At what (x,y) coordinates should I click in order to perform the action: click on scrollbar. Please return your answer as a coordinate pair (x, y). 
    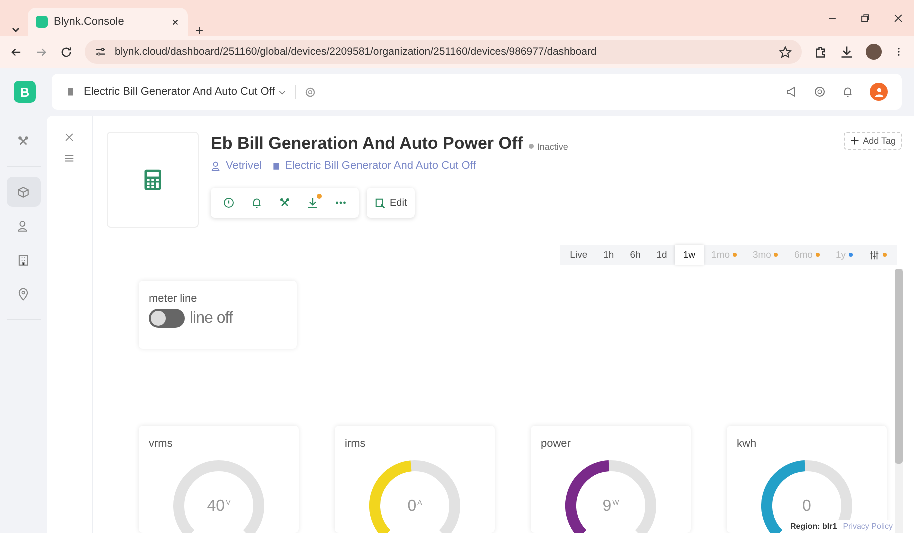
    Looking at the image, I should click on (899, 401).